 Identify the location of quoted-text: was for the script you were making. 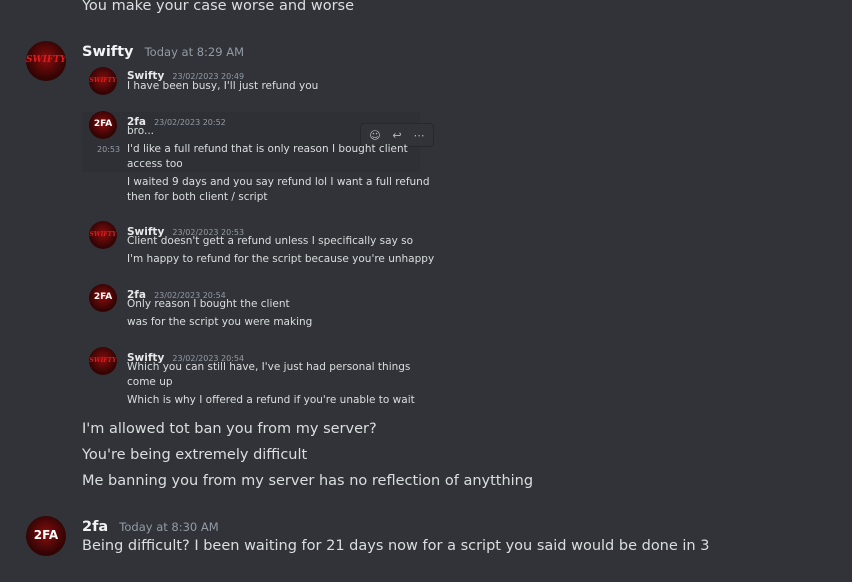
(220, 322).